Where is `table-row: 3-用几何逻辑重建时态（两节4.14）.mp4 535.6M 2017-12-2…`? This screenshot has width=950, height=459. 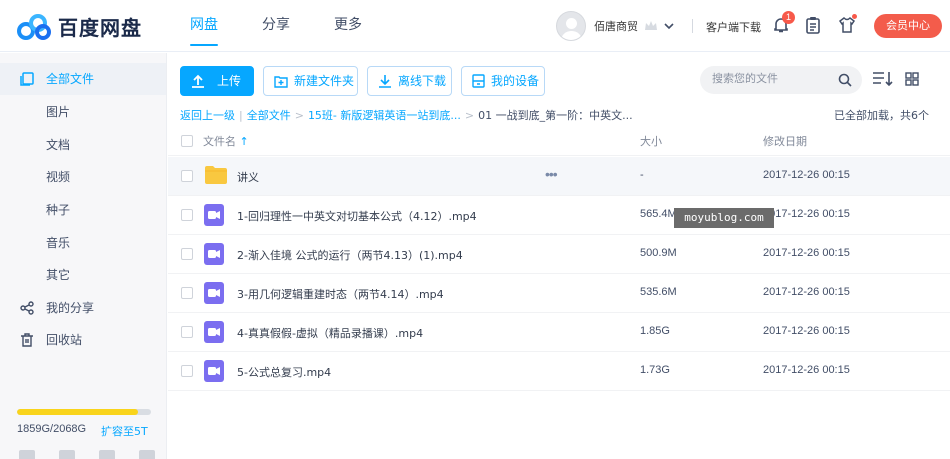
table-row: 3-用几何逻辑重建时态（两节4.14）.mp4 535.6M 2017-12-2… is located at coordinates (559, 293).